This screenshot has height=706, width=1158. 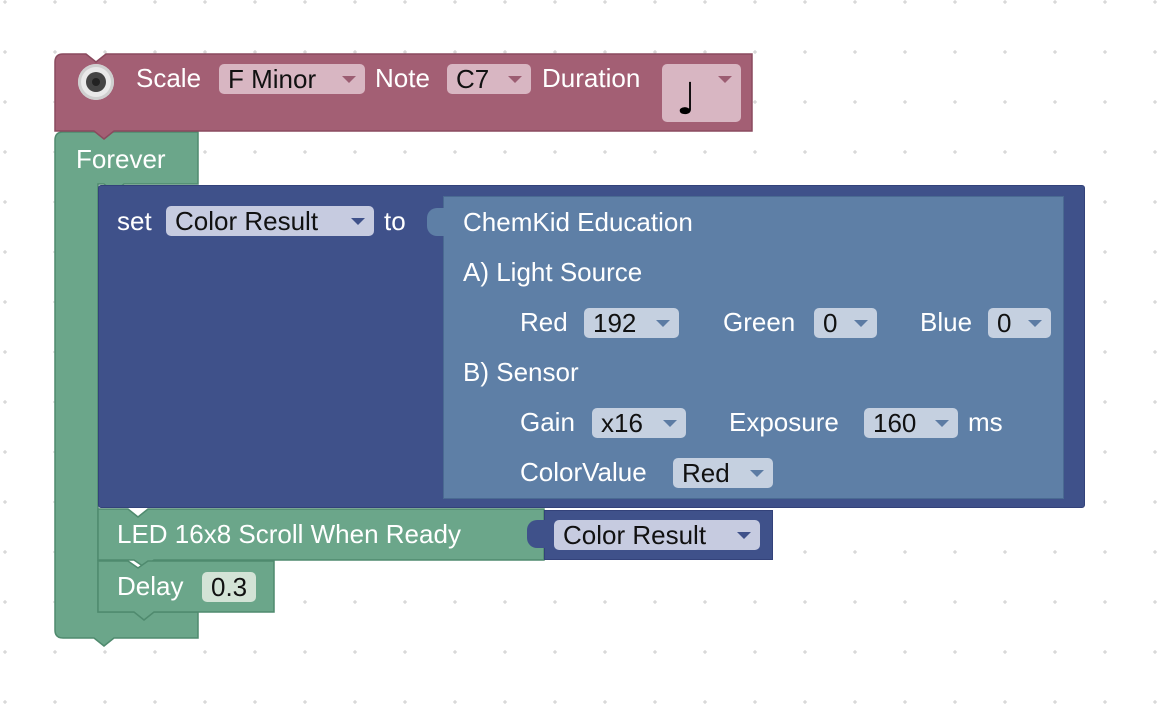 What do you see at coordinates (402, 78) in the screenshot?
I see `note-label: Note` at bounding box center [402, 78].